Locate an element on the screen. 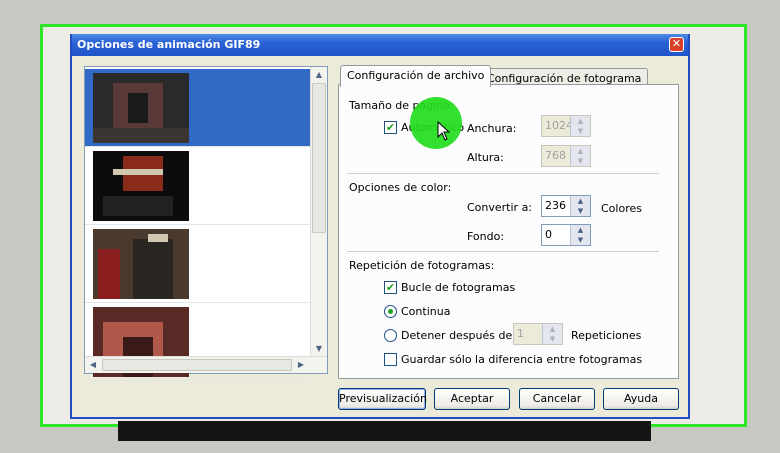 The height and width of the screenshot is (453, 780). cancel-button: Cancelar is located at coordinates (557, 399).